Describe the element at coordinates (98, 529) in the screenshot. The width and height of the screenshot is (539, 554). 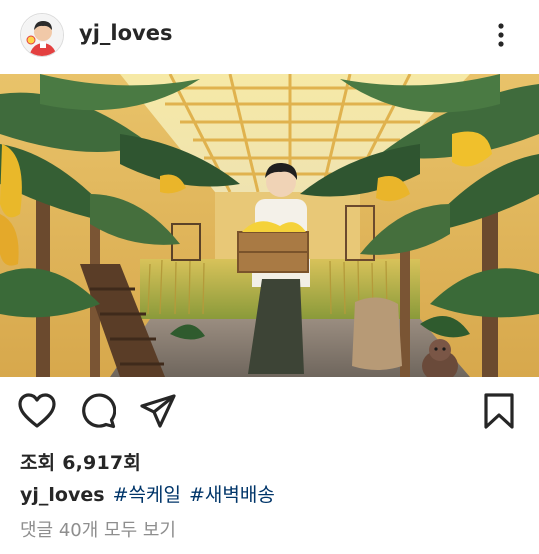
I see `view-all-comments-link: 댓글 40개 모두 보기` at that location.